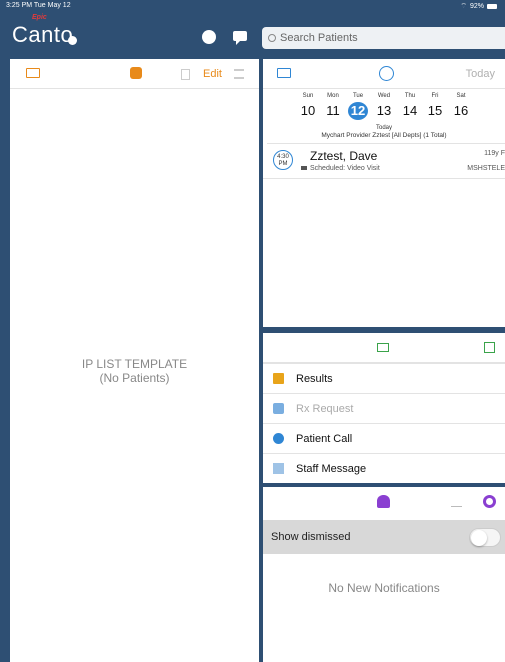 The image size is (505, 662). I want to click on department: MSHSTELE, so click(486, 168).